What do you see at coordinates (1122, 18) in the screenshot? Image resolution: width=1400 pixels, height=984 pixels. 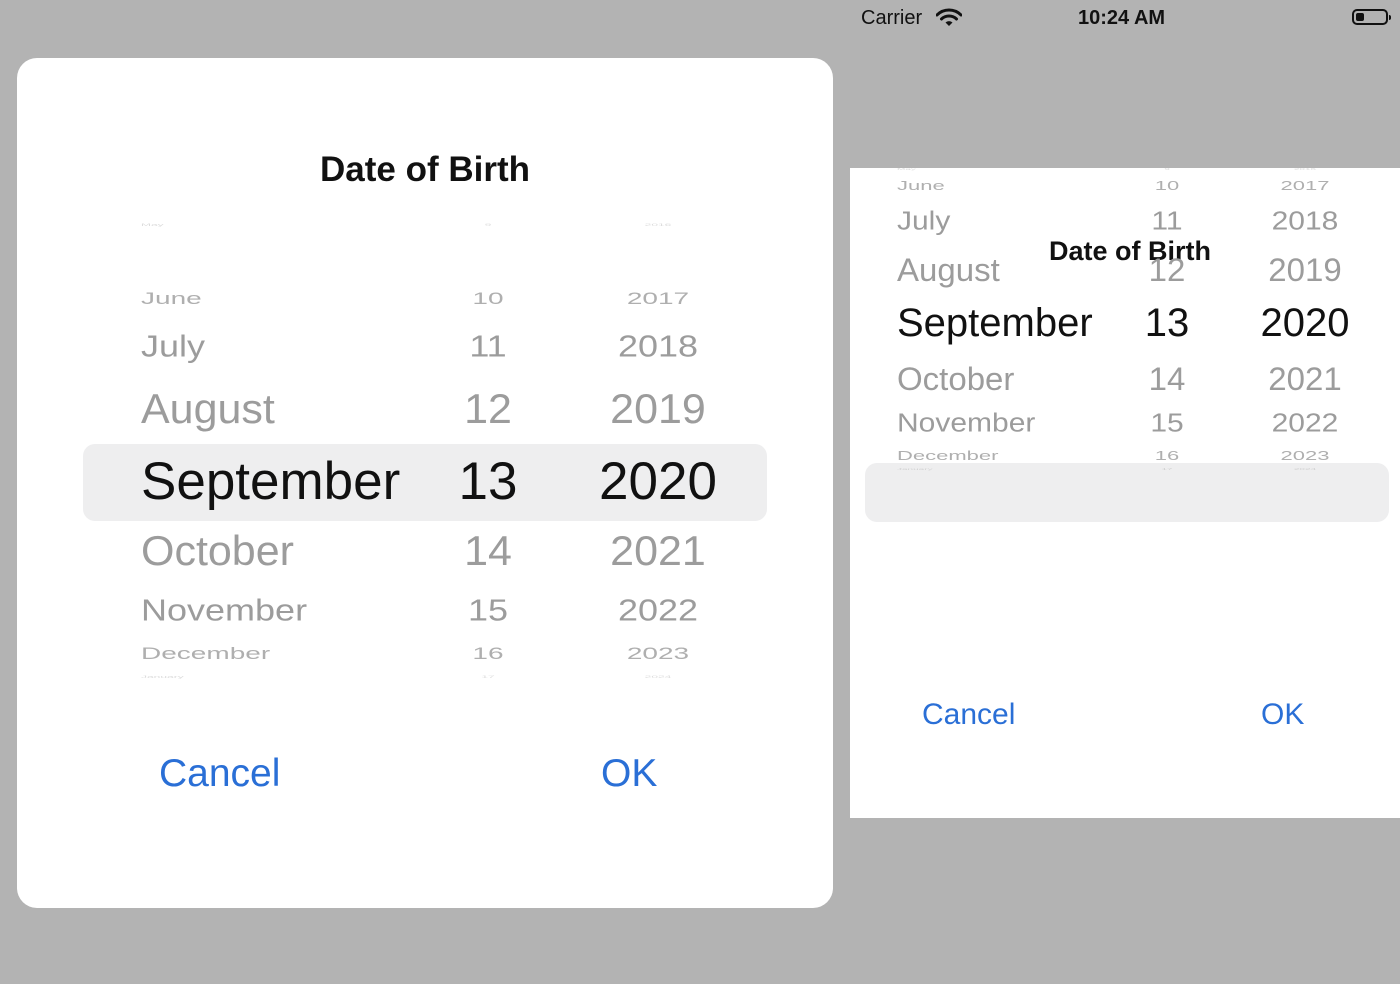 I see `clock: 10:24 AM` at bounding box center [1122, 18].